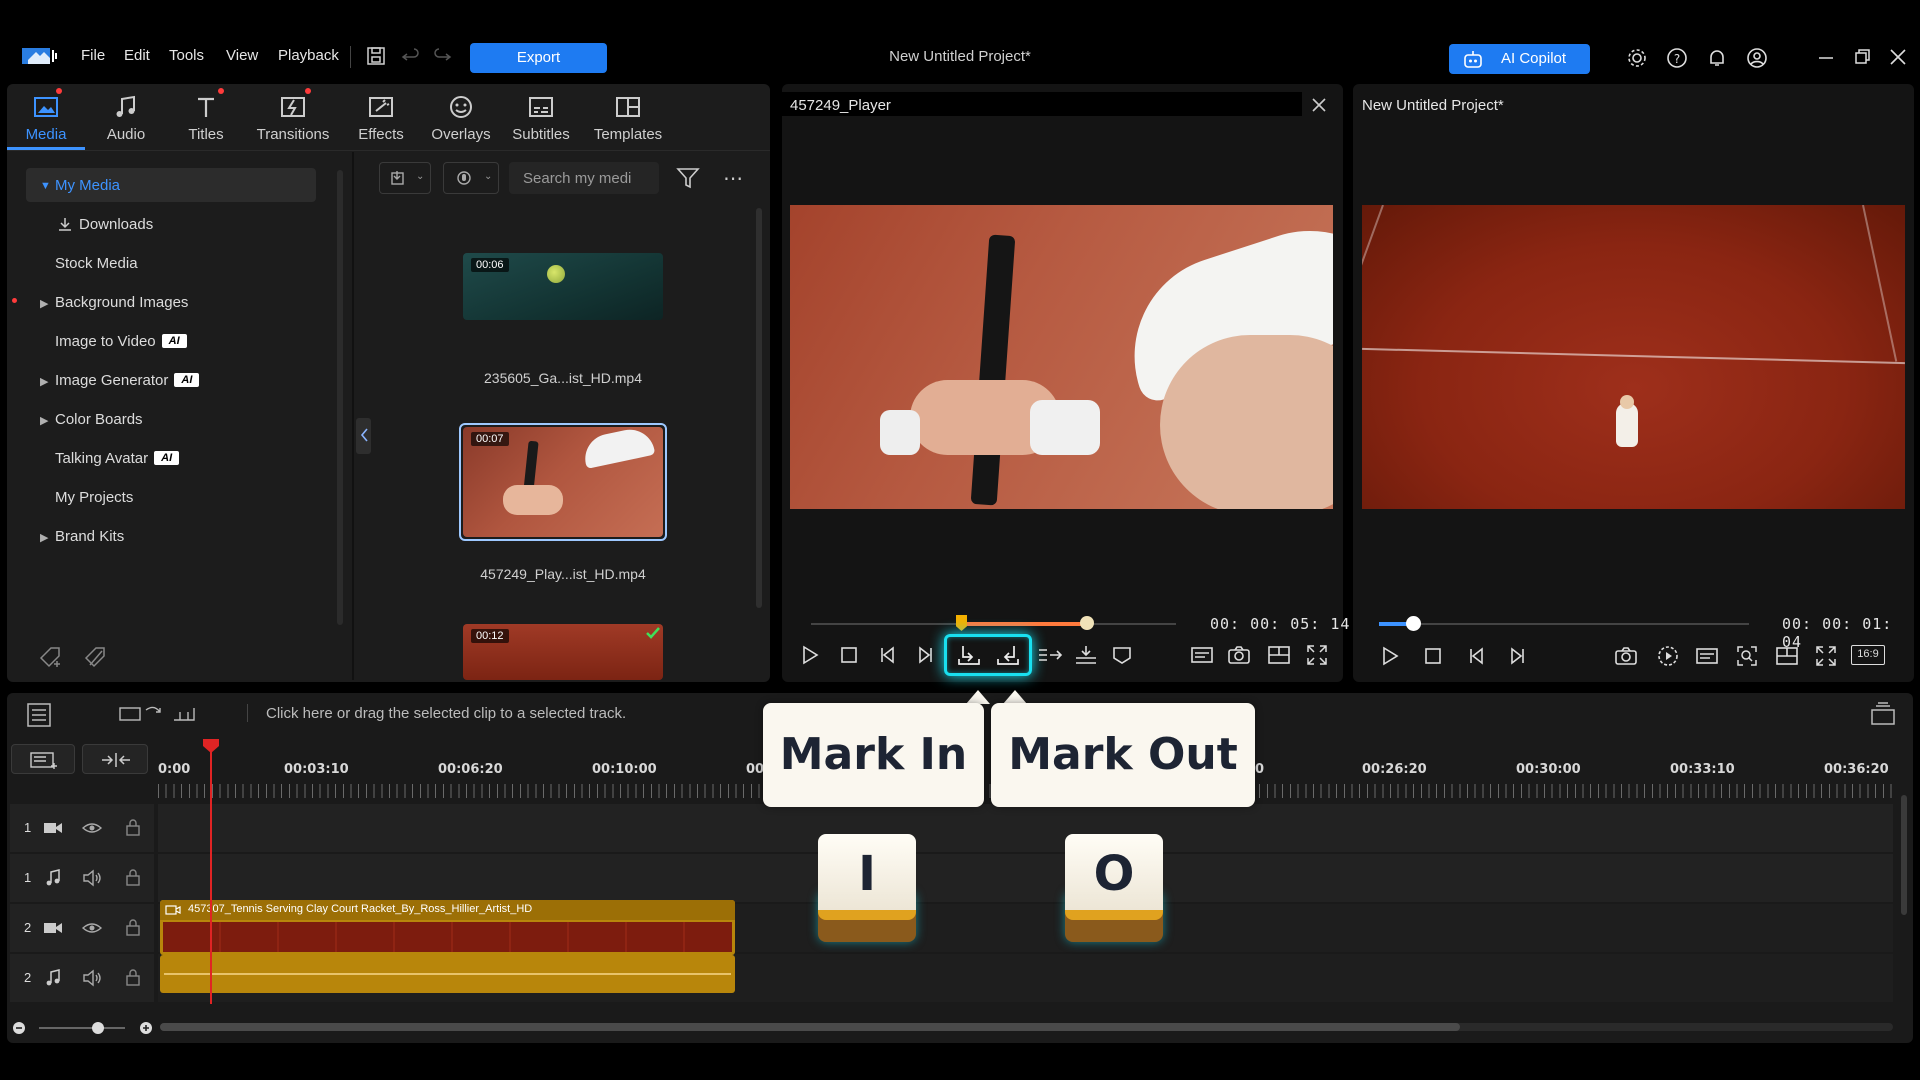 This screenshot has width=1920, height=1080. What do you see at coordinates (405, 178) in the screenshot?
I see `import-media-button: ⌄` at bounding box center [405, 178].